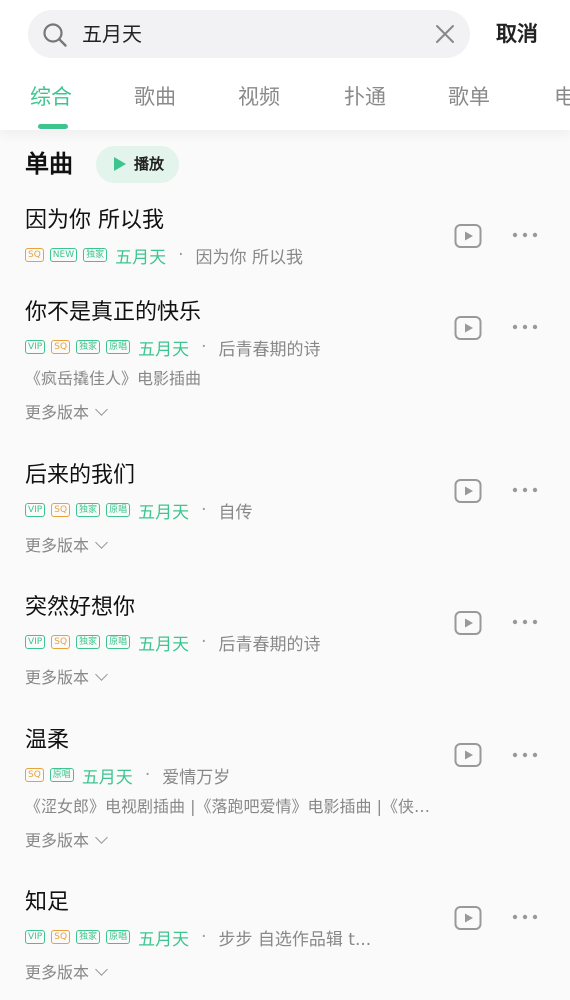 This screenshot has height=1000, width=570. What do you see at coordinates (94, 220) in the screenshot?
I see `song-title: 因为你 所以我` at bounding box center [94, 220].